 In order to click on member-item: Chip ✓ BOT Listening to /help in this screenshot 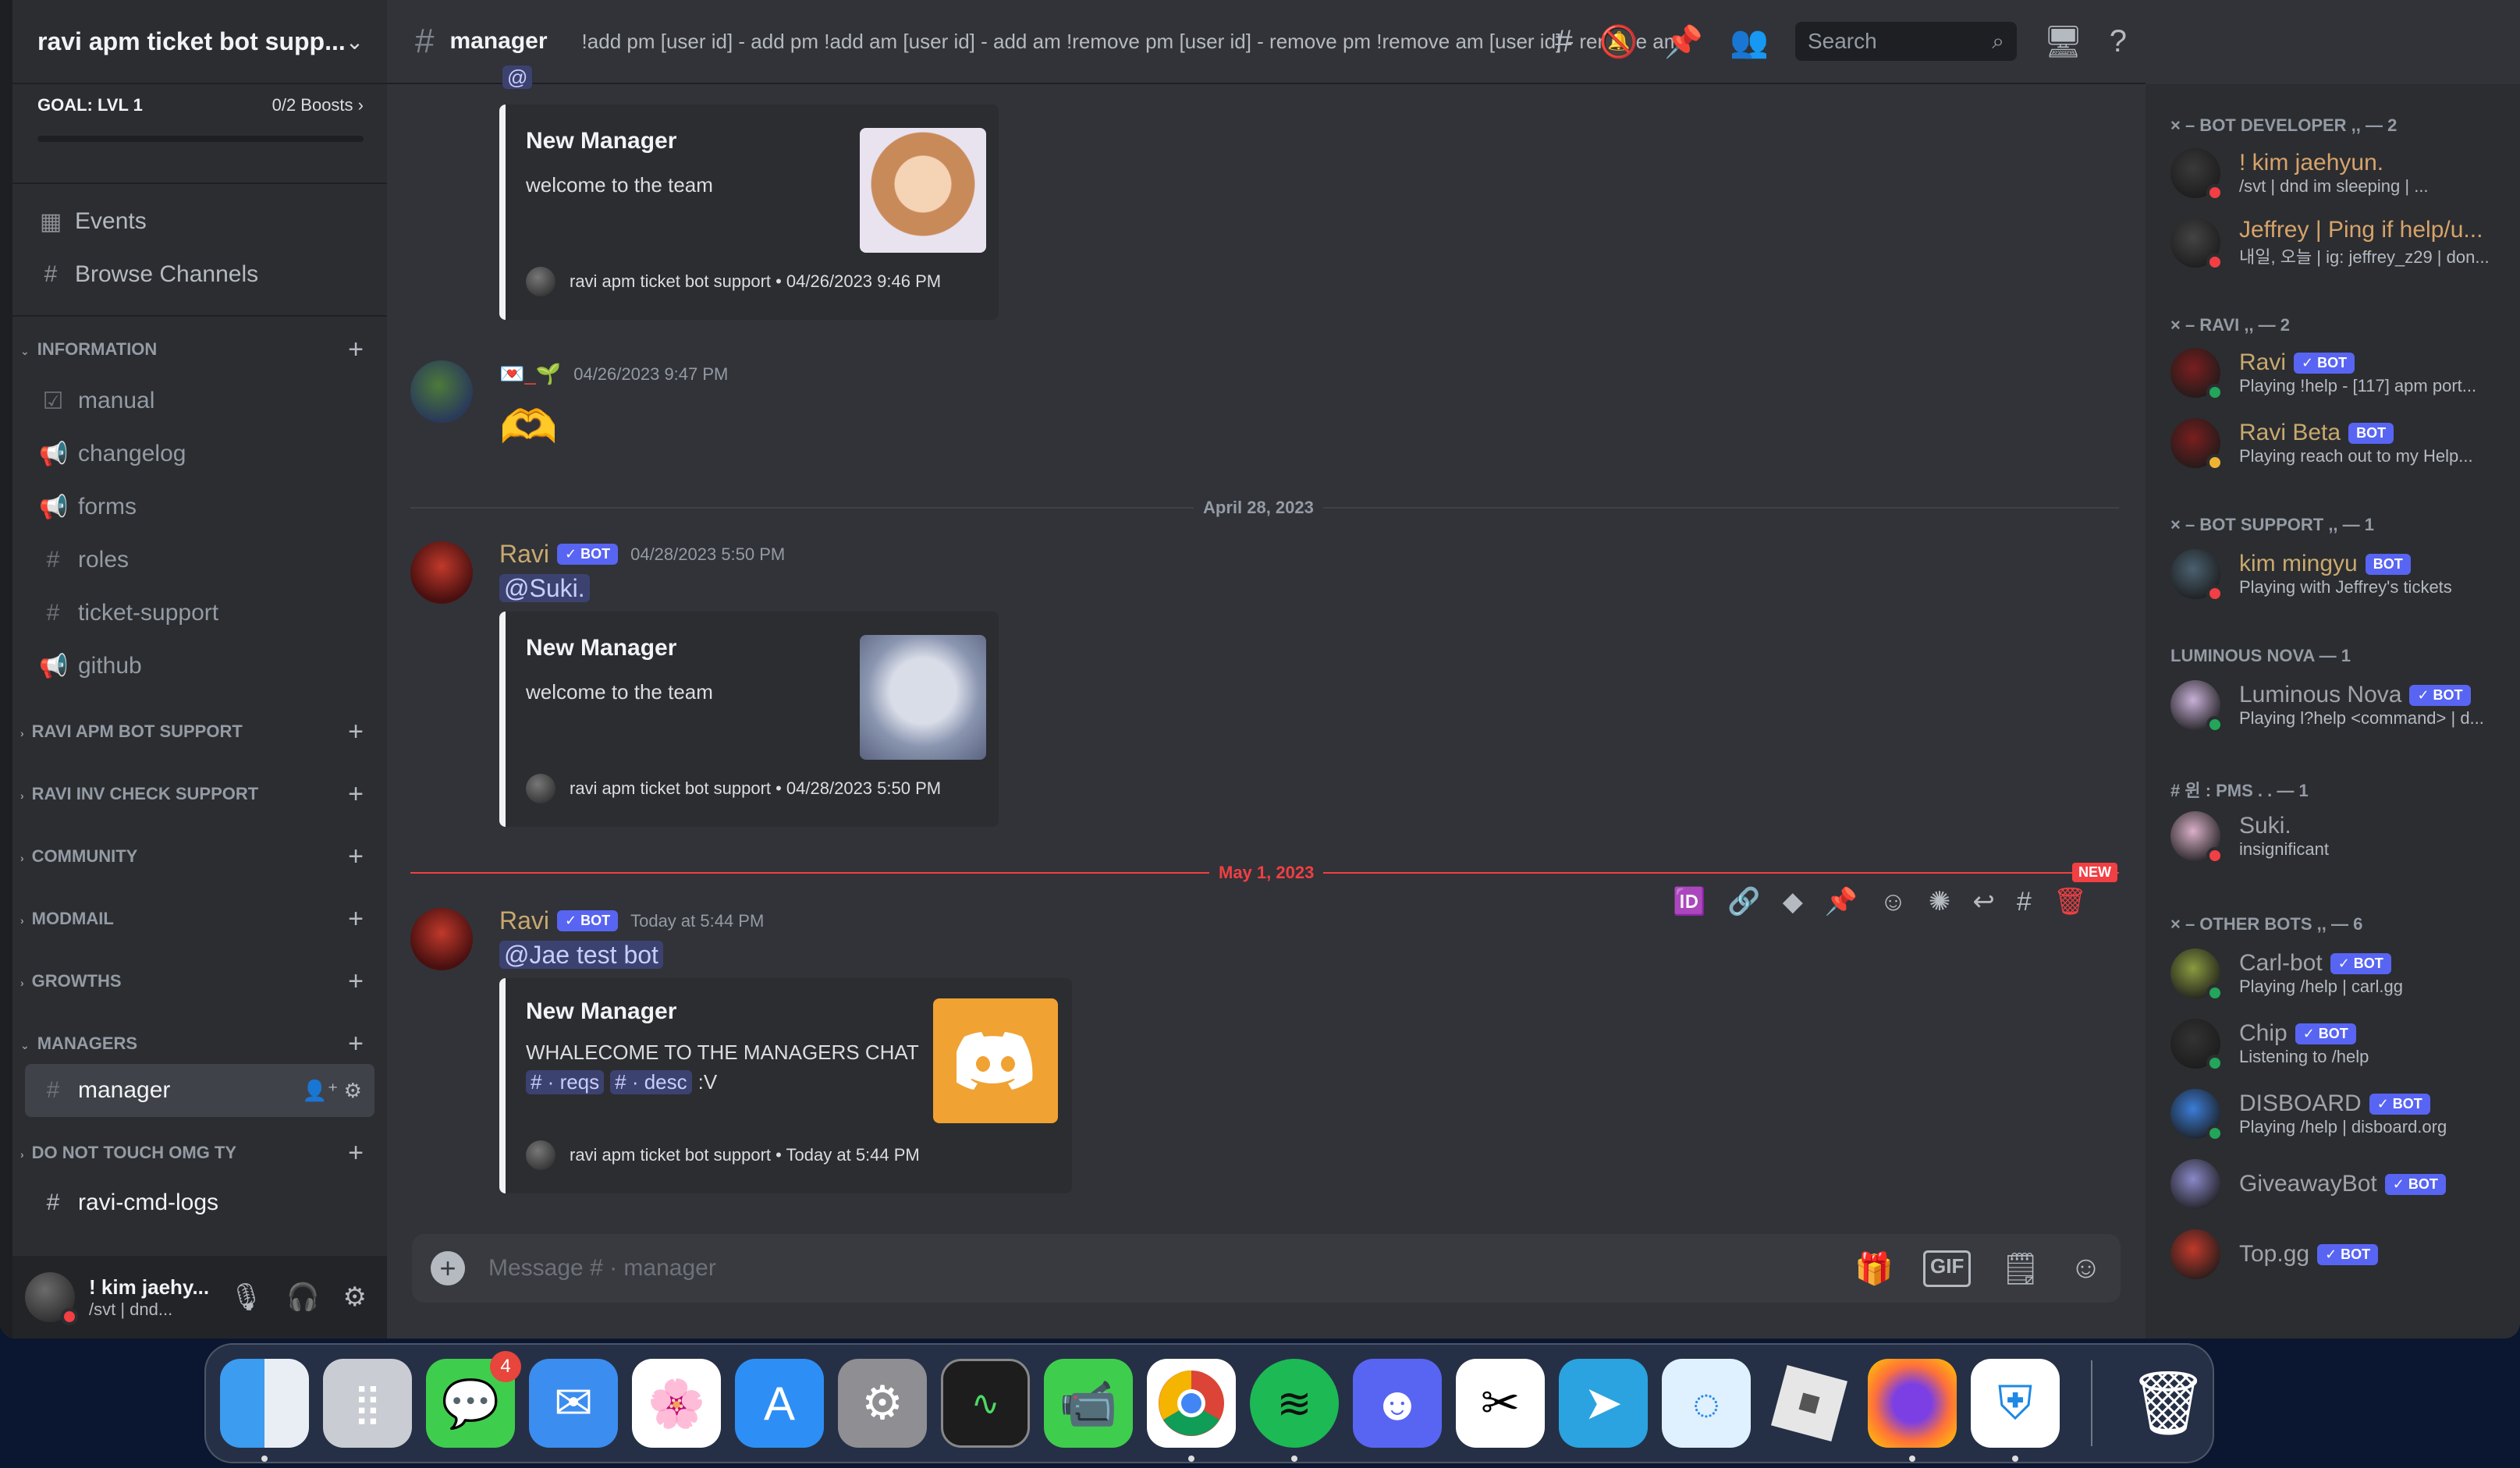, I will do `click(2342, 1045)`.